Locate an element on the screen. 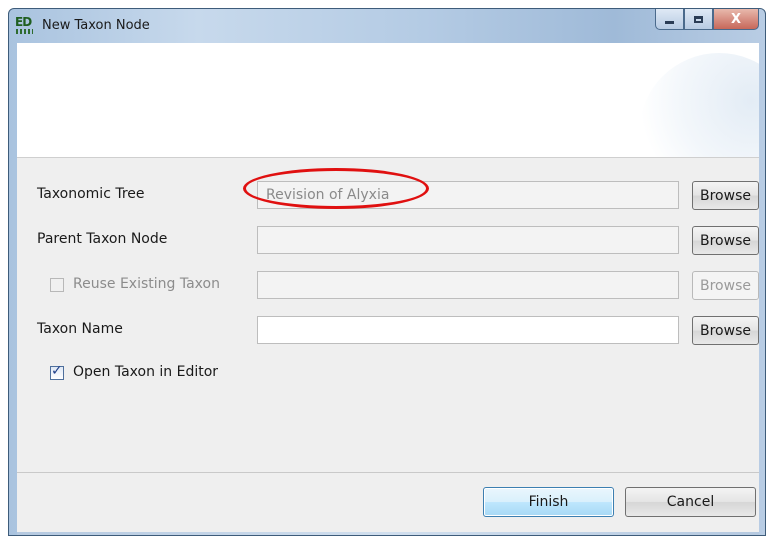  dialog-footer: Finish Cancel is located at coordinates (388, 502).